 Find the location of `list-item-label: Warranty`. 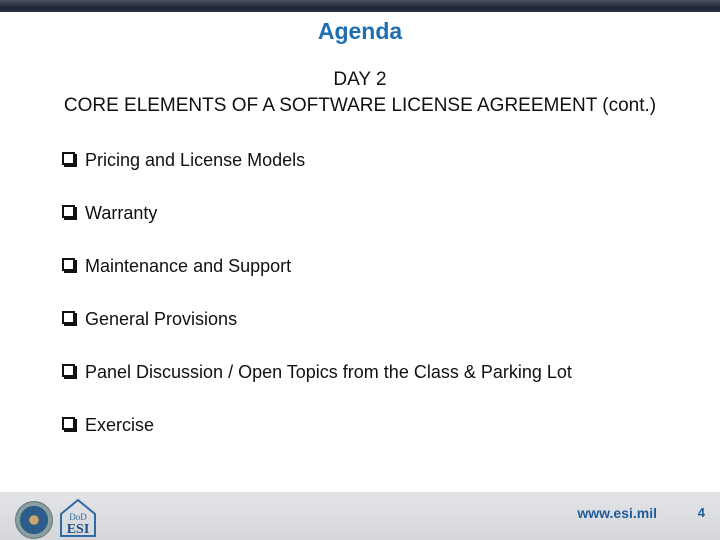

list-item-label: Warranty is located at coordinates (121, 213).